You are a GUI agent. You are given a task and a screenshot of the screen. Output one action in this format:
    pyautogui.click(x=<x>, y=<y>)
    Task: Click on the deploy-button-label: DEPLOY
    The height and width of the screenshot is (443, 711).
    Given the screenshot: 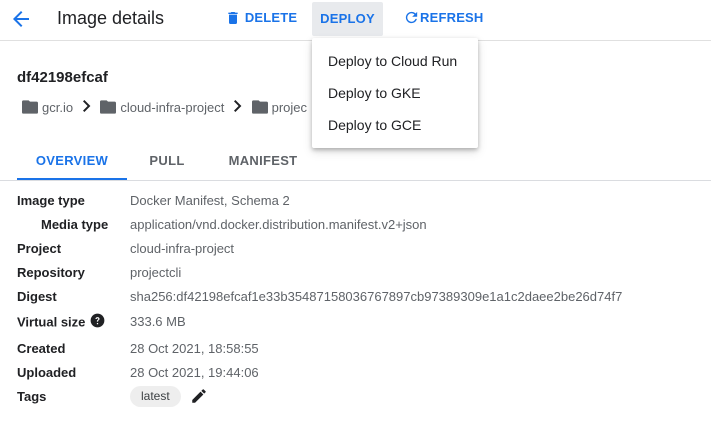 What is the action you would take?
    pyautogui.click(x=347, y=18)
    